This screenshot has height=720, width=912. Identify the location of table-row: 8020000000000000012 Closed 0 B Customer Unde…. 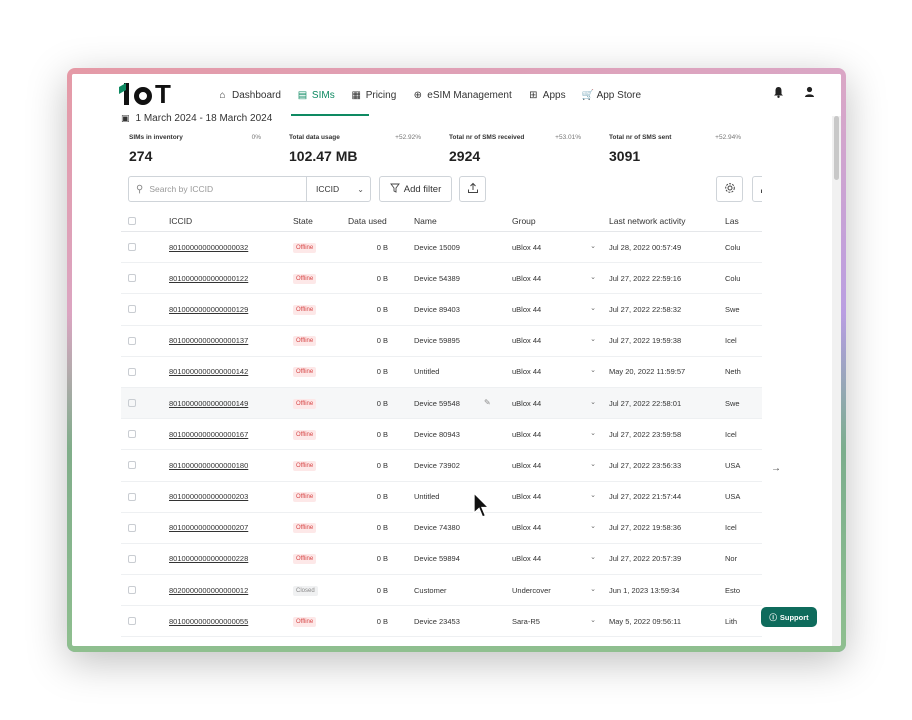
(461, 591).